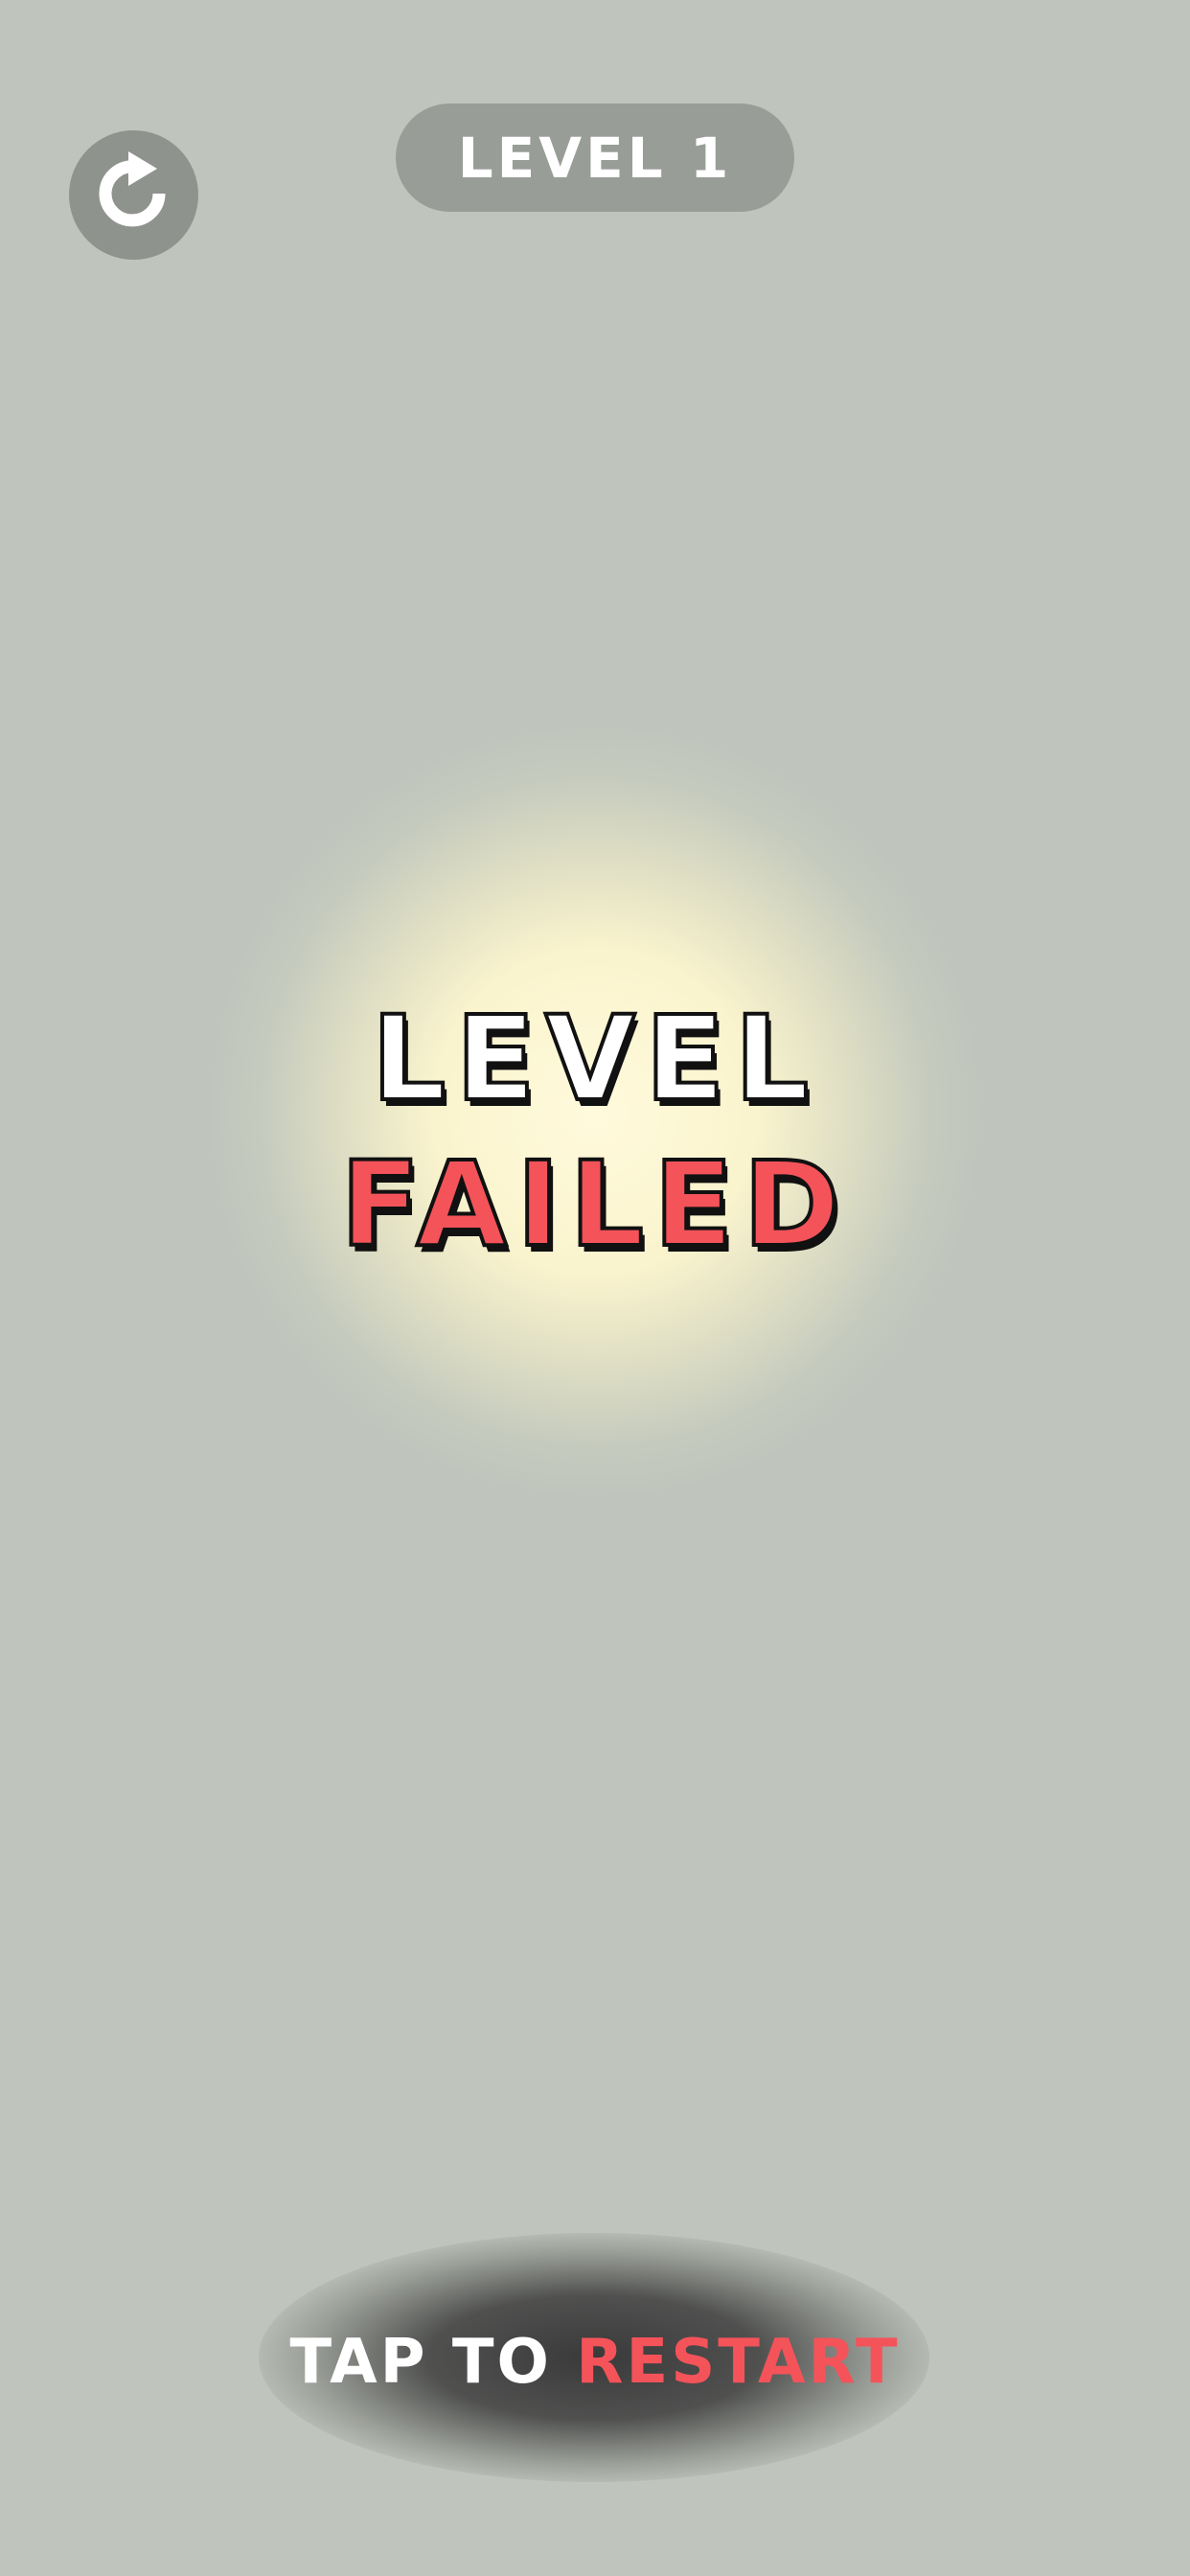 The height and width of the screenshot is (2576, 1190). I want to click on restart-button, so click(133, 195).